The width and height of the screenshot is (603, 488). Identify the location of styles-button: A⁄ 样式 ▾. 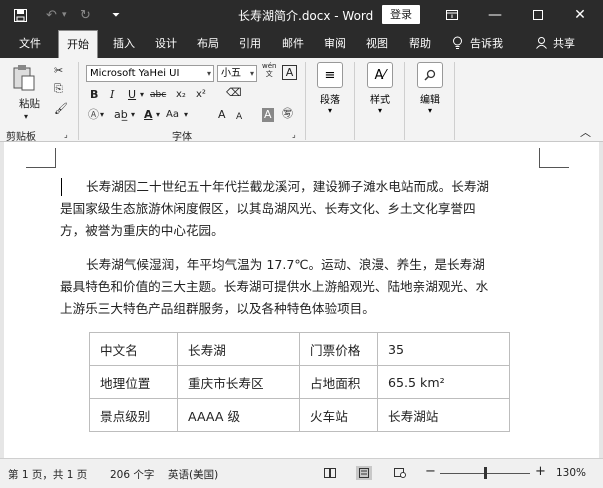
(380, 88).